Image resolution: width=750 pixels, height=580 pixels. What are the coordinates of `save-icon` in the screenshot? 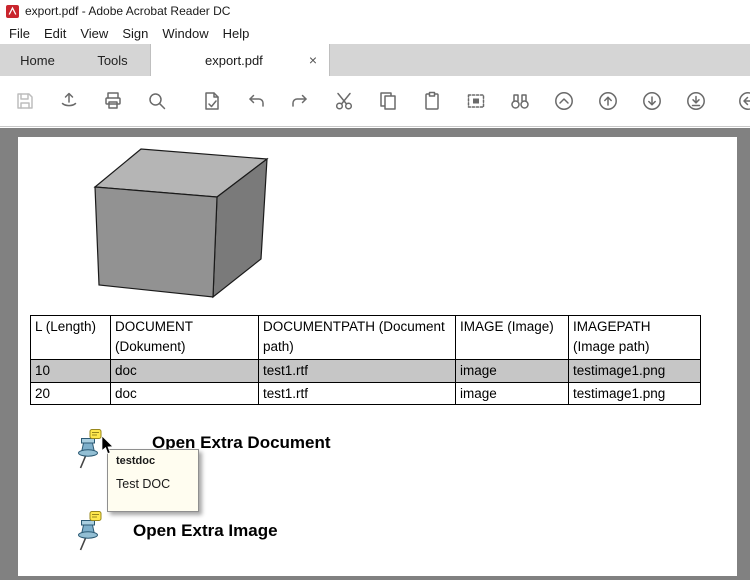 It's located at (25, 101).